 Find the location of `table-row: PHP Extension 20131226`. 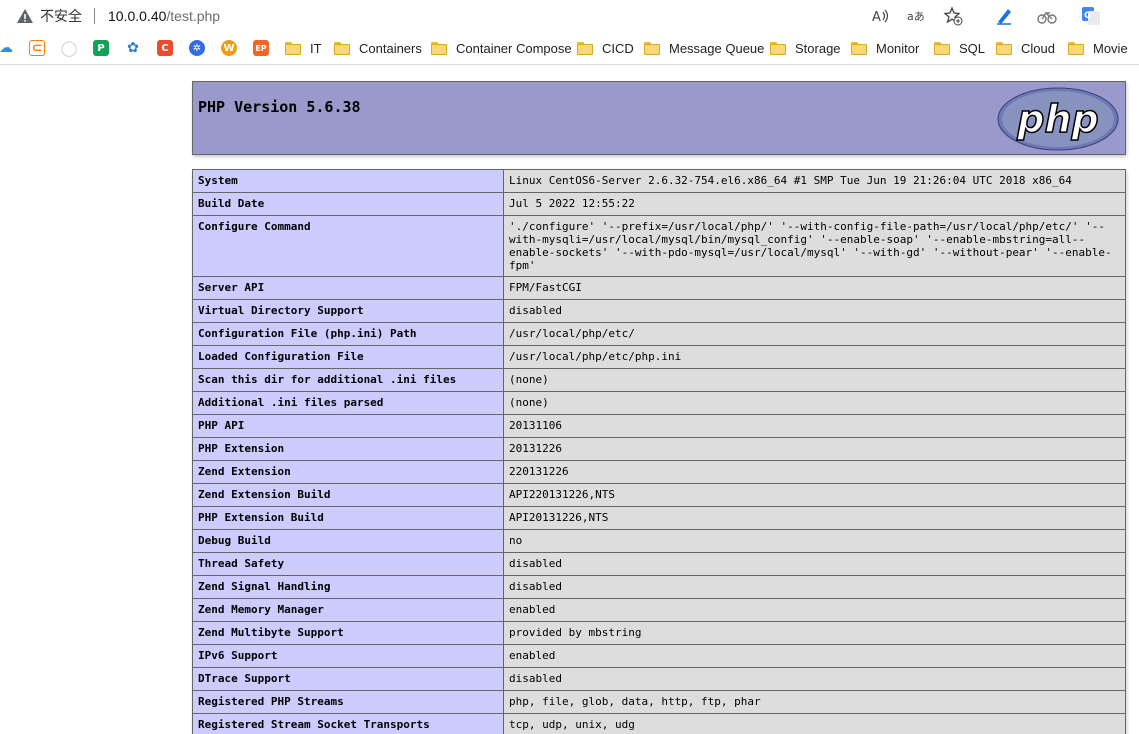

table-row: PHP Extension 20131226 is located at coordinates (659, 449).